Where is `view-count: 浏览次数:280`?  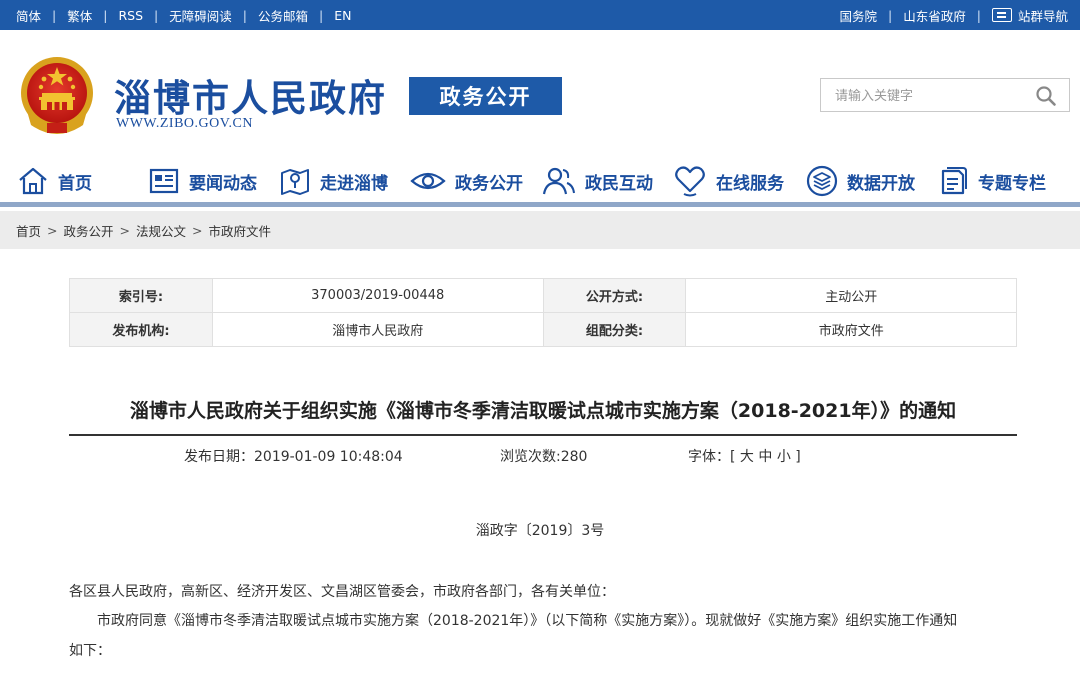 view-count: 浏览次数:280 is located at coordinates (543, 456).